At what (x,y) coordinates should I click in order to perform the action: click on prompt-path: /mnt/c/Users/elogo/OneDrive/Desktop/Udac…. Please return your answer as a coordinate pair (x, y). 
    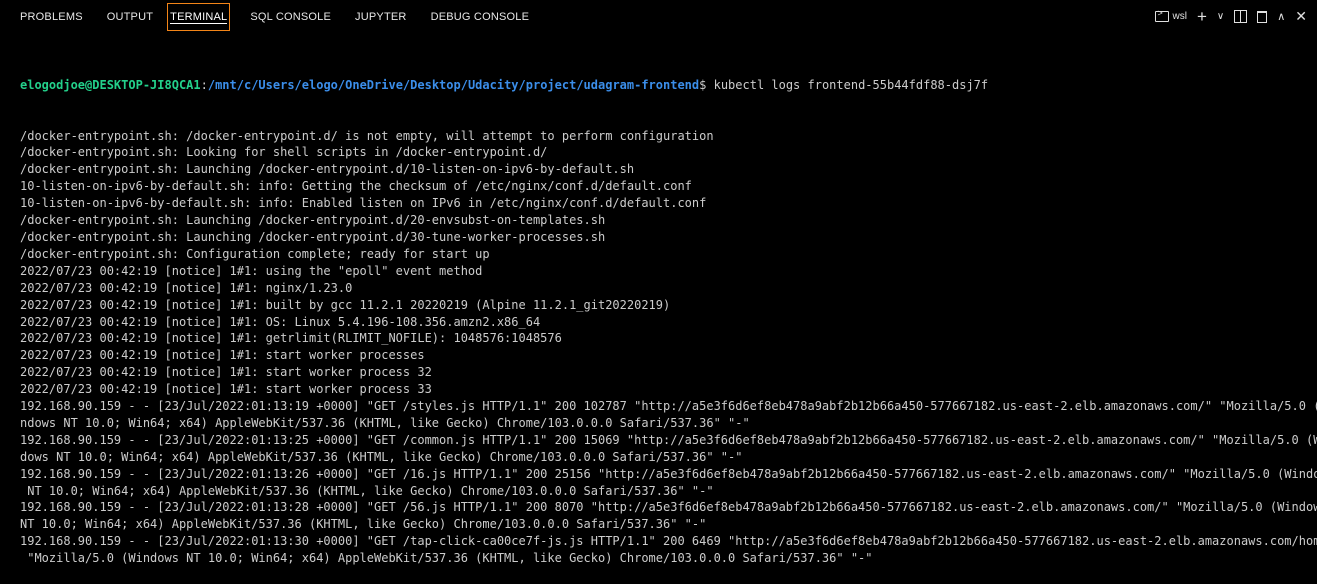
    Looking at the image, I should click on (453, 84).